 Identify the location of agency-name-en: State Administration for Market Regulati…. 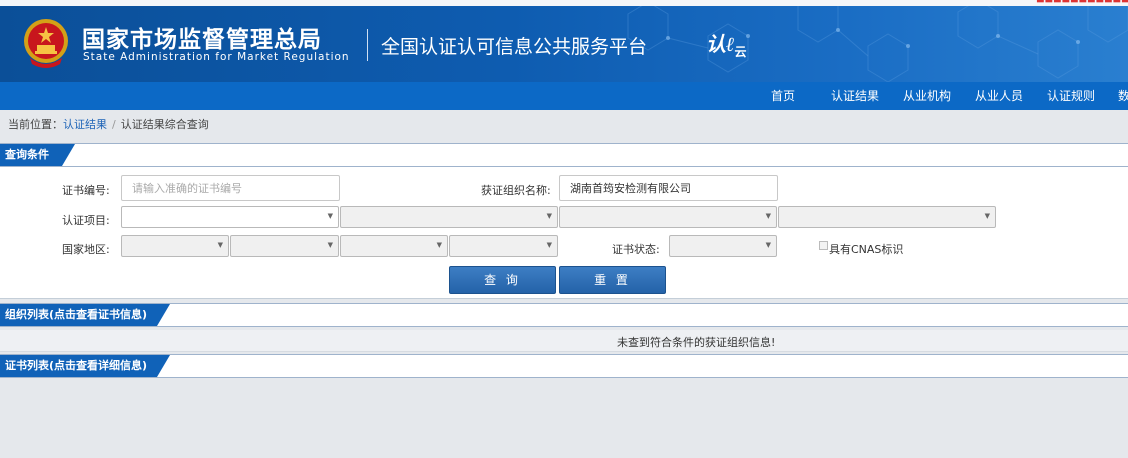
(216, 57).